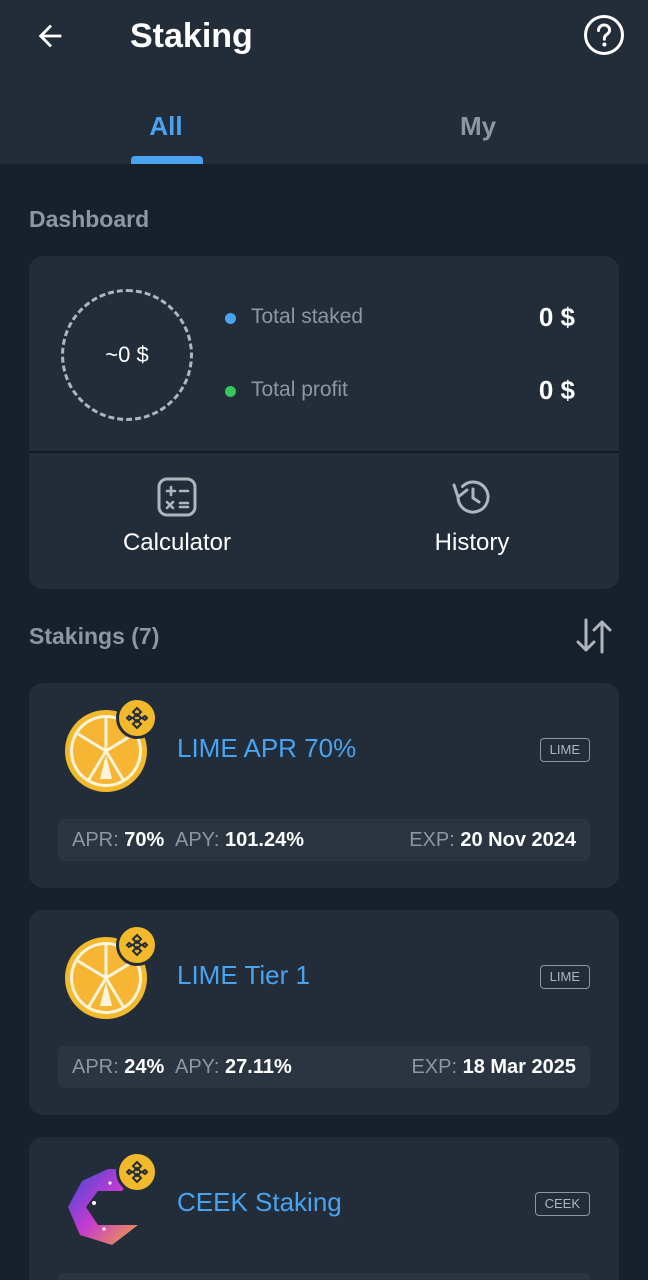 This screenshot has width=648, height=1280. I want to click on apr-value: 70%, so click(144, 840).